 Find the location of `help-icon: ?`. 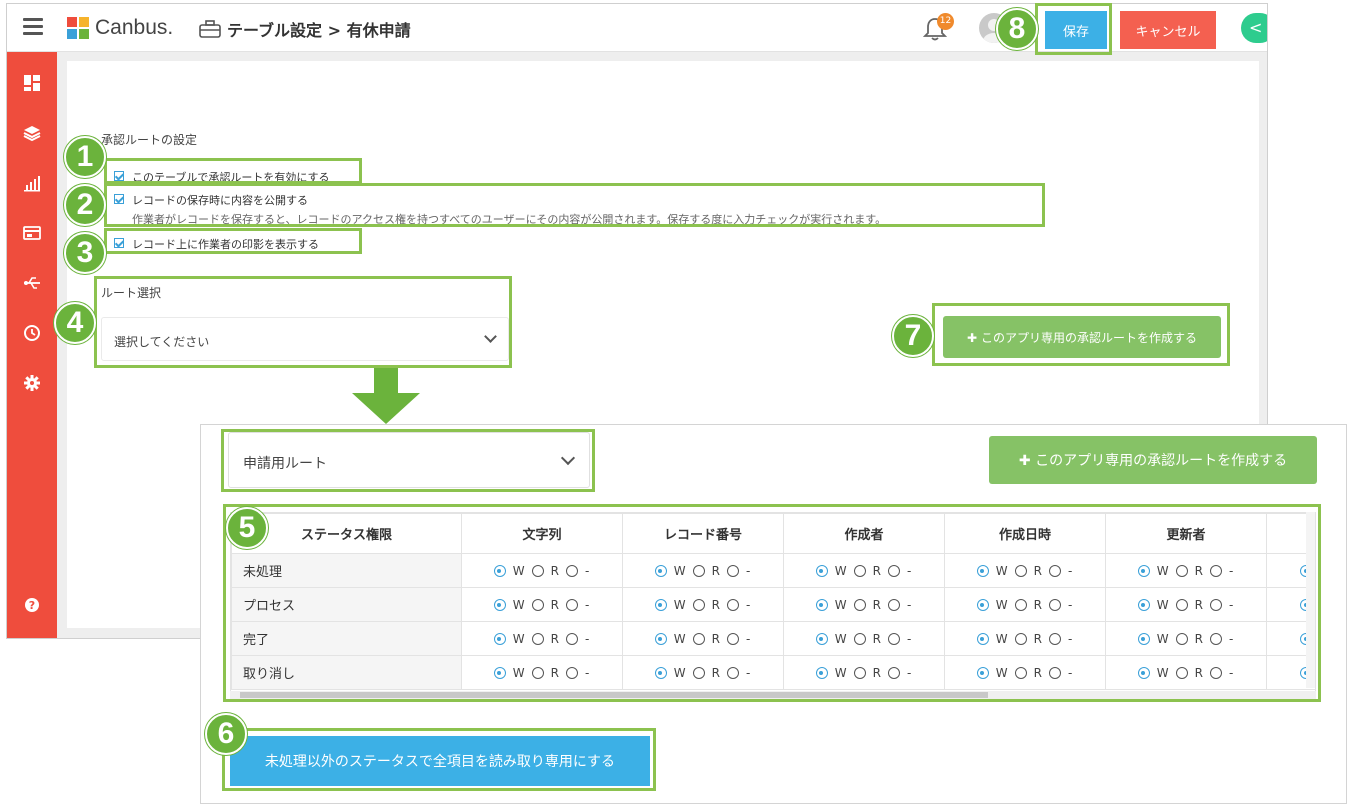

help-icon: ? is located at coordinates (32, 605).